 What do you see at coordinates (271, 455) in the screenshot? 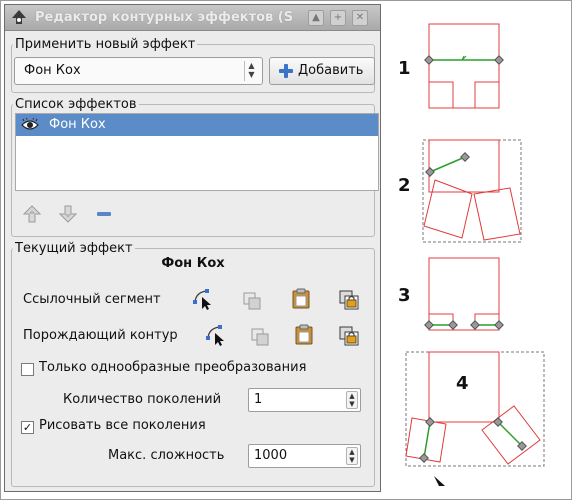
I see `max-complexity-value: 1000` at bounding box center [271, 455].